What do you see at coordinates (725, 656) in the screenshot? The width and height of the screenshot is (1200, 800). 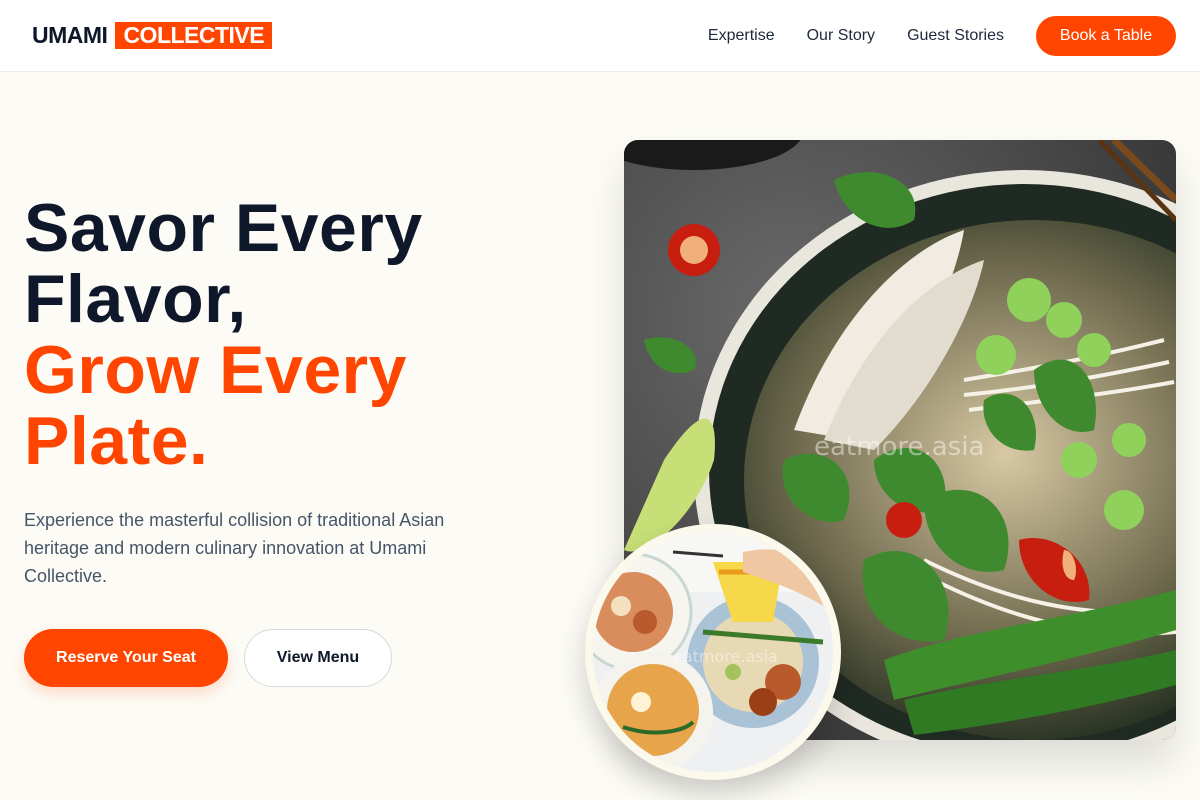 I see `inset-image-watermark: eatmore.asia` at bounding box center [725, 656].